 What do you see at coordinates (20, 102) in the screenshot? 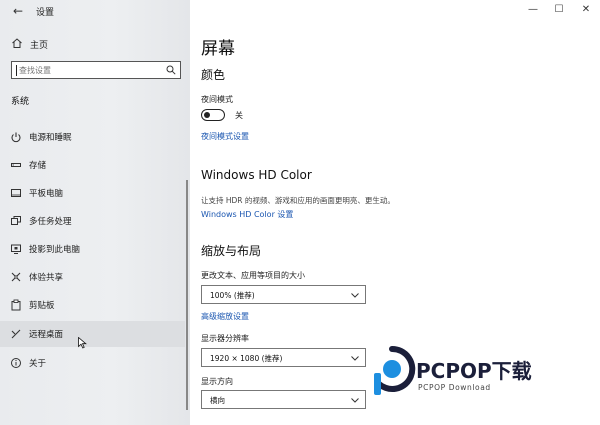
I see `section-label-system: 系统` at bounding box center [20, 102].